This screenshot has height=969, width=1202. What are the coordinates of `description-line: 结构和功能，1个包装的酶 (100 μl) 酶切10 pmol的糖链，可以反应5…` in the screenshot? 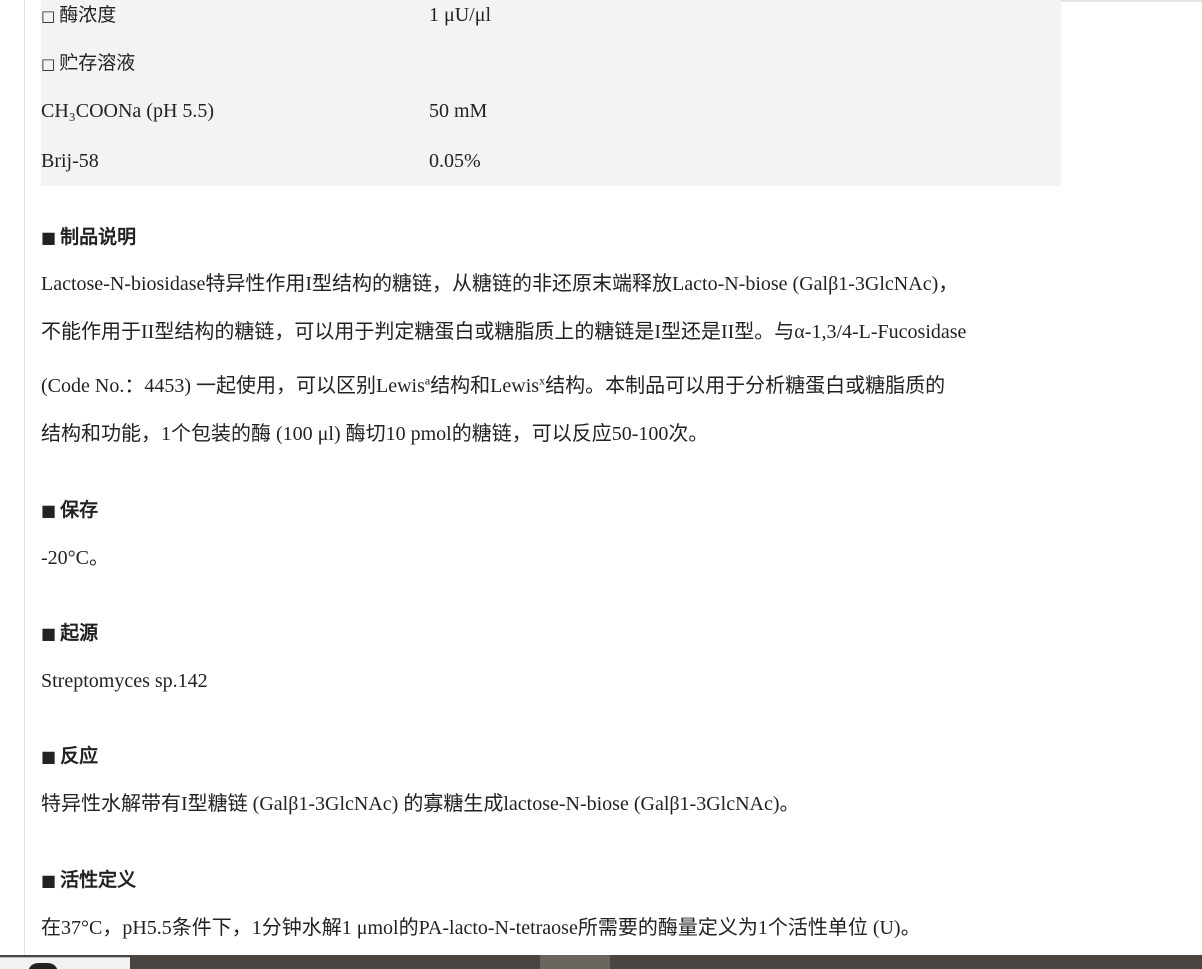 It's located at (375, 434).